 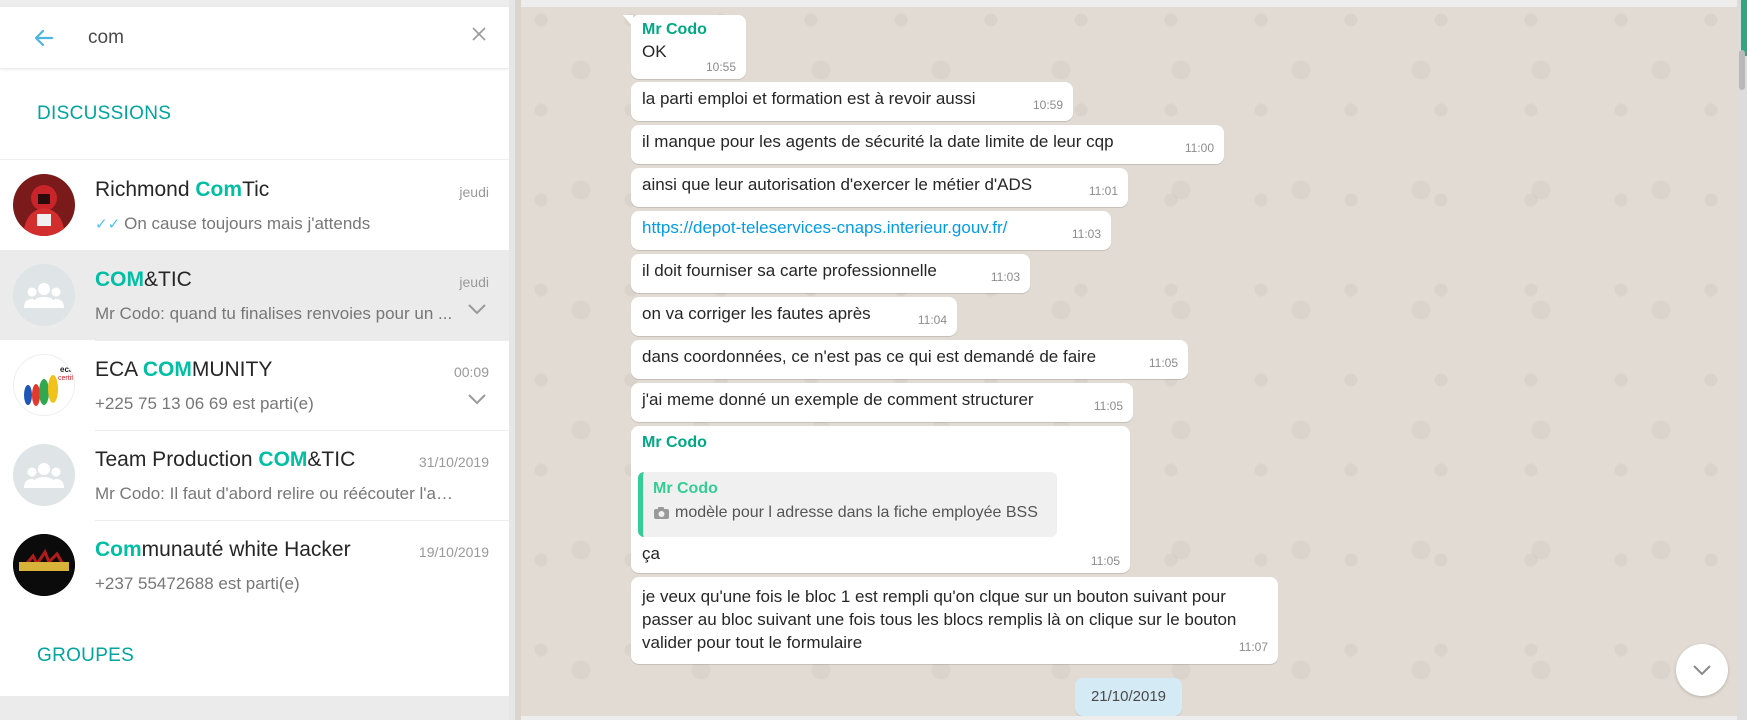 I want to click on message-bubble: Mr Codo OK 10:55, so click(x=684, y=47).